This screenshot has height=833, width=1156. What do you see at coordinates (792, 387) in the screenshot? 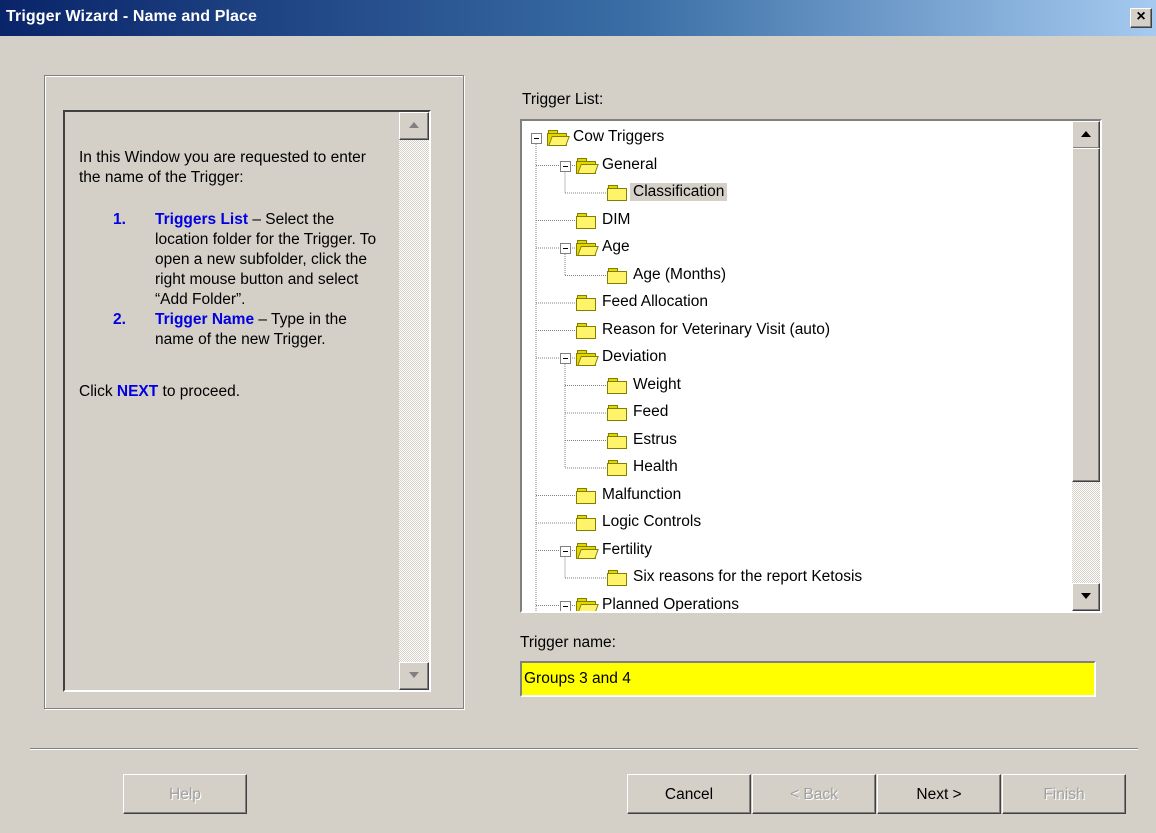
I see `tree-node: Weight` at bounding box center [792, 387].